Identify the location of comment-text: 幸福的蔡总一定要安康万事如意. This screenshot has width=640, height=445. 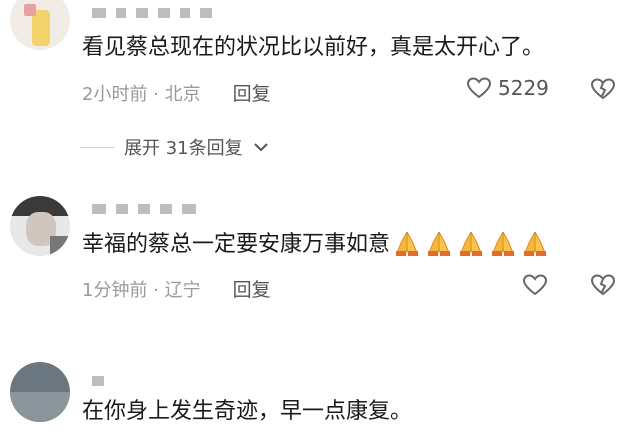
(316, 244).